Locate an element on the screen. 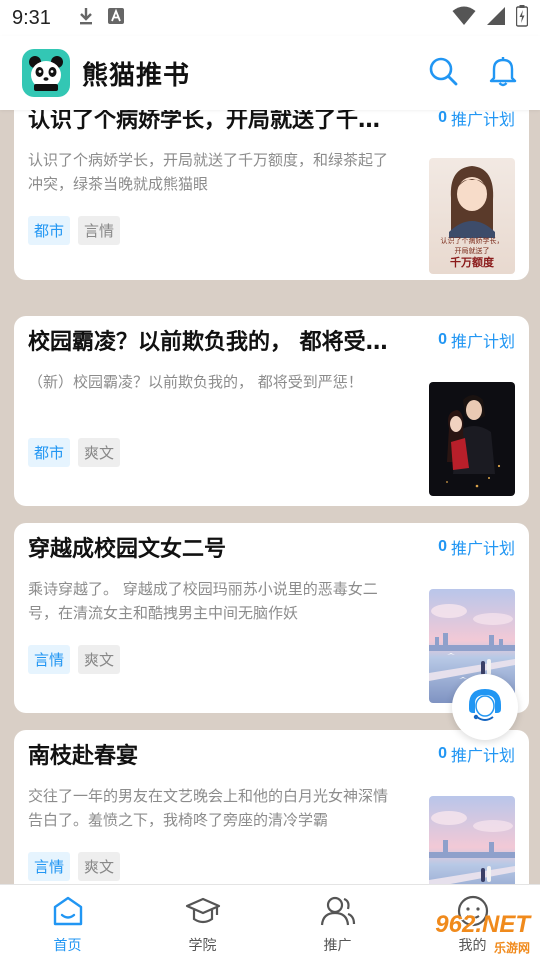 This screenshot has height=960, width=540. site-watermark: 962.NET 乐游网 is located at coordinates (470, 933).